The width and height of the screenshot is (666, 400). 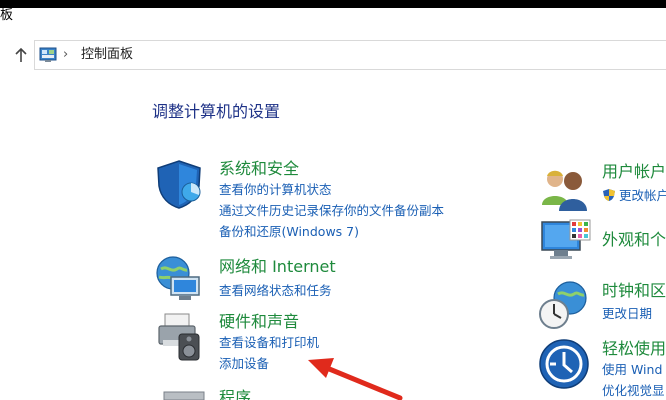 I want to click on link-optimize-visual: 优化视觉显, so click(x=633, y=391).